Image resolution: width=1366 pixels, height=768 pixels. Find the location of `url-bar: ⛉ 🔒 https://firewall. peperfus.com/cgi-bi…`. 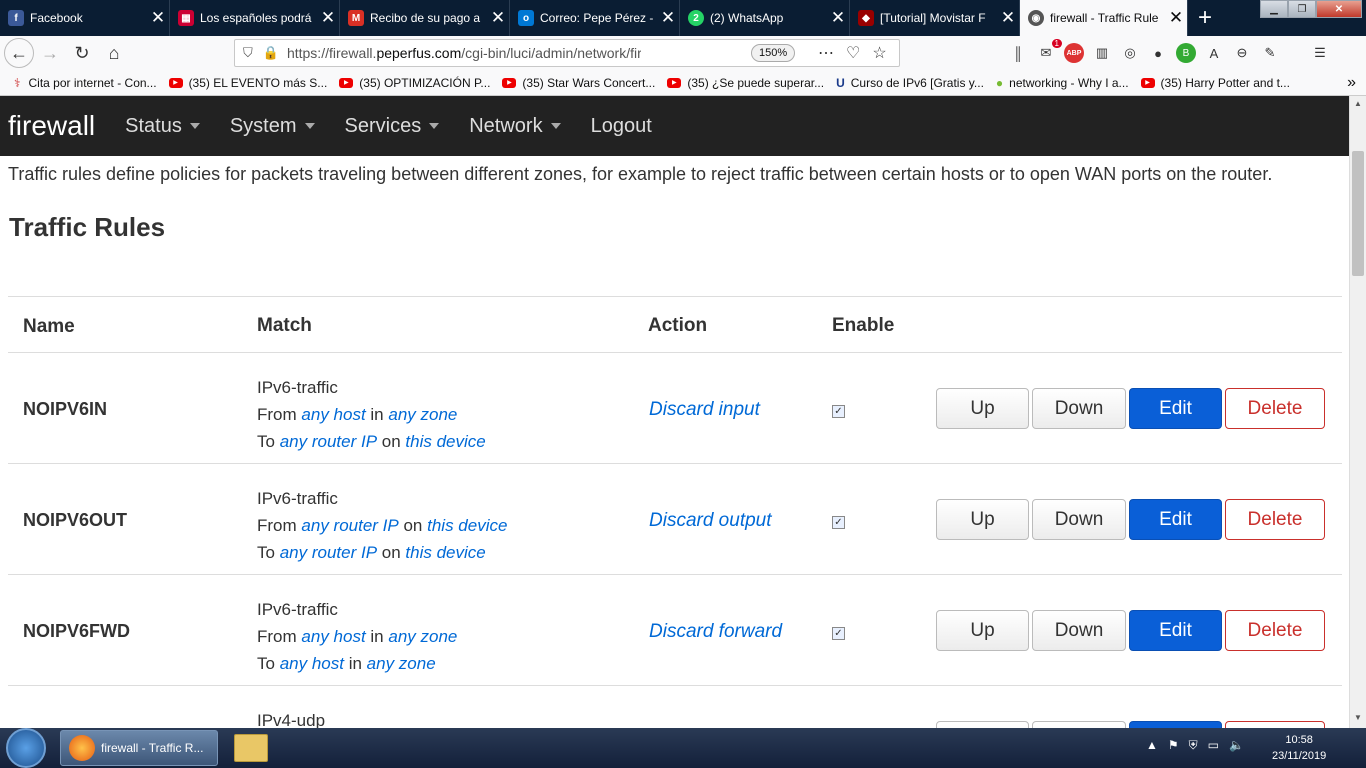

url-bar: ⛉ 🔒 https://firewall. peperfus.com/cgi-bi… is located at coordinates (567, 53).